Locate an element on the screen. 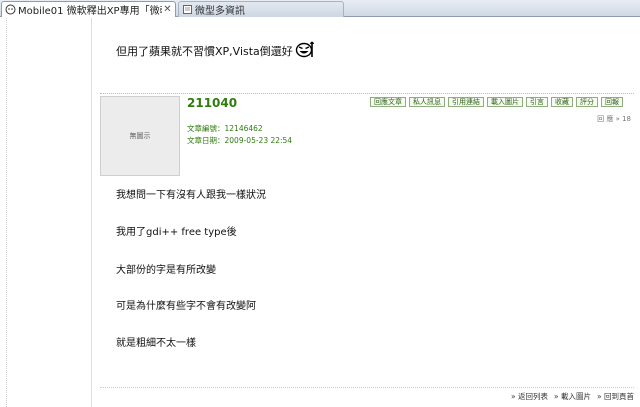  back-to-top-link: » 回到頁首 is located at coordinates (615, 396).